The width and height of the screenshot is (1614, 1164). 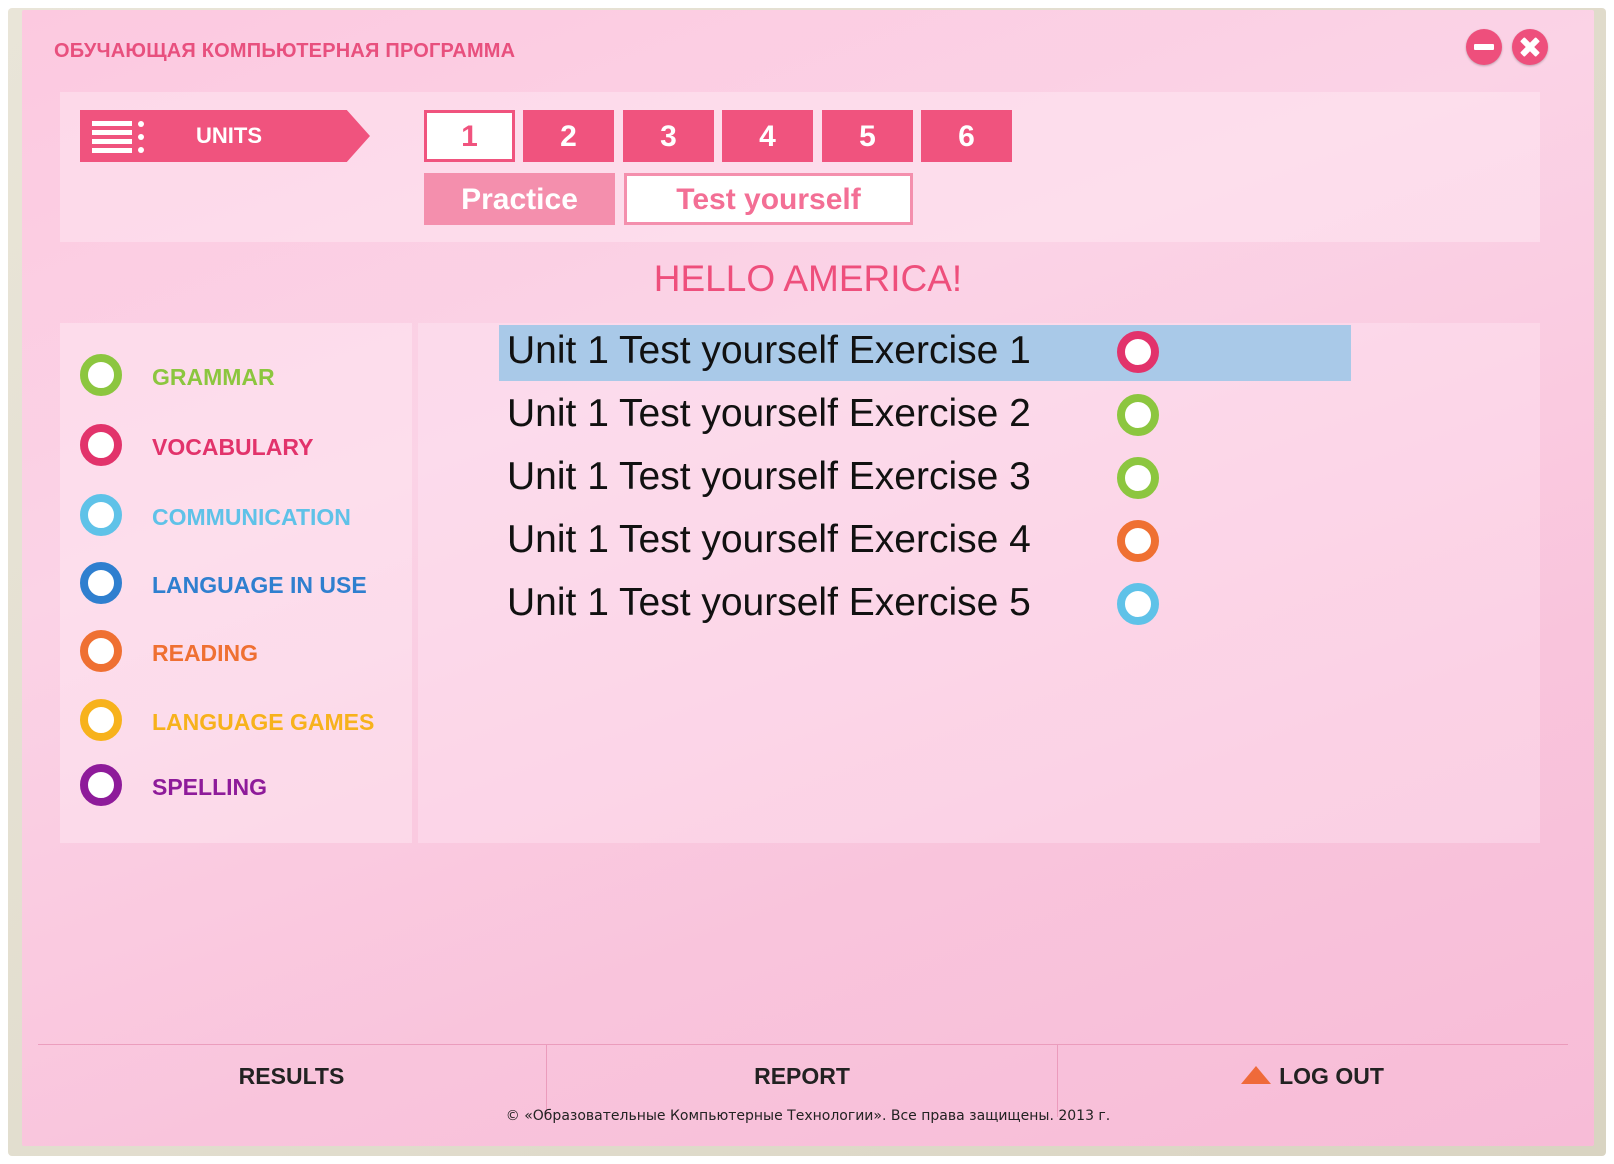 I want to click on unit-tab-5: 5, so click(x=867, y=136).